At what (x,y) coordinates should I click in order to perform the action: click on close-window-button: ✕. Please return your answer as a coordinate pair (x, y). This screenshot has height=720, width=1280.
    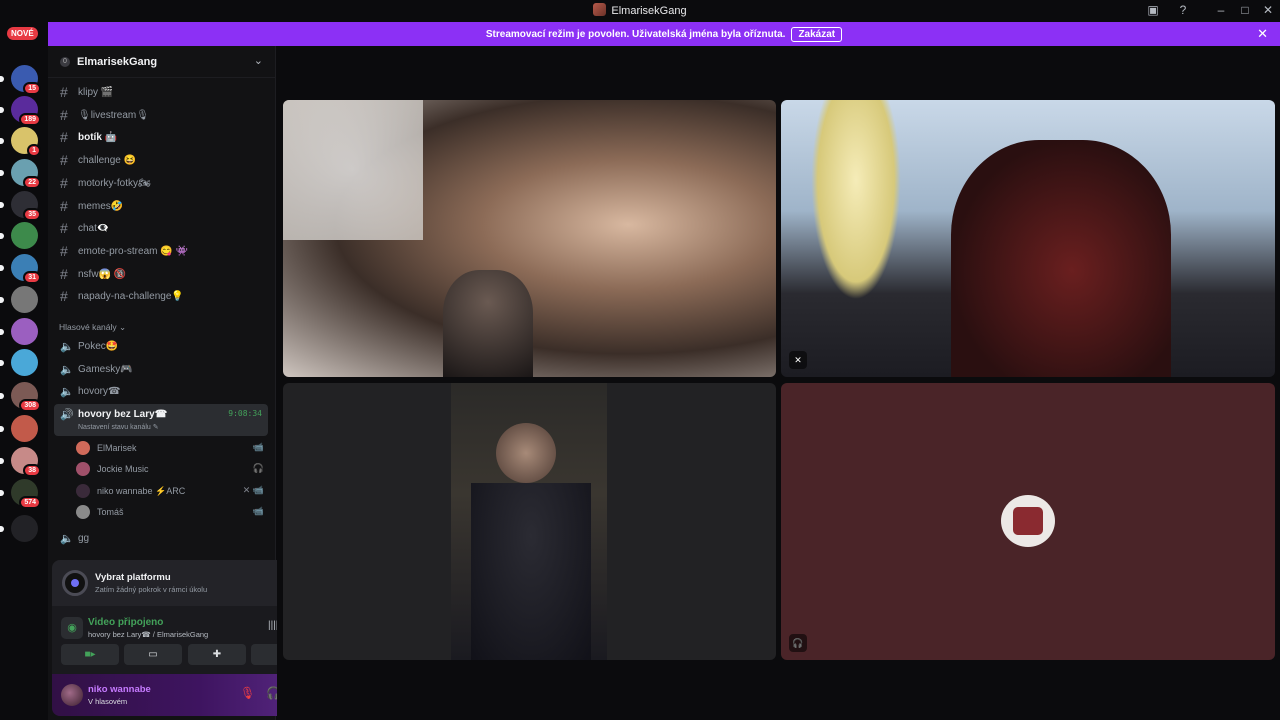
    Looking at the image, I should click on (1268, 10).